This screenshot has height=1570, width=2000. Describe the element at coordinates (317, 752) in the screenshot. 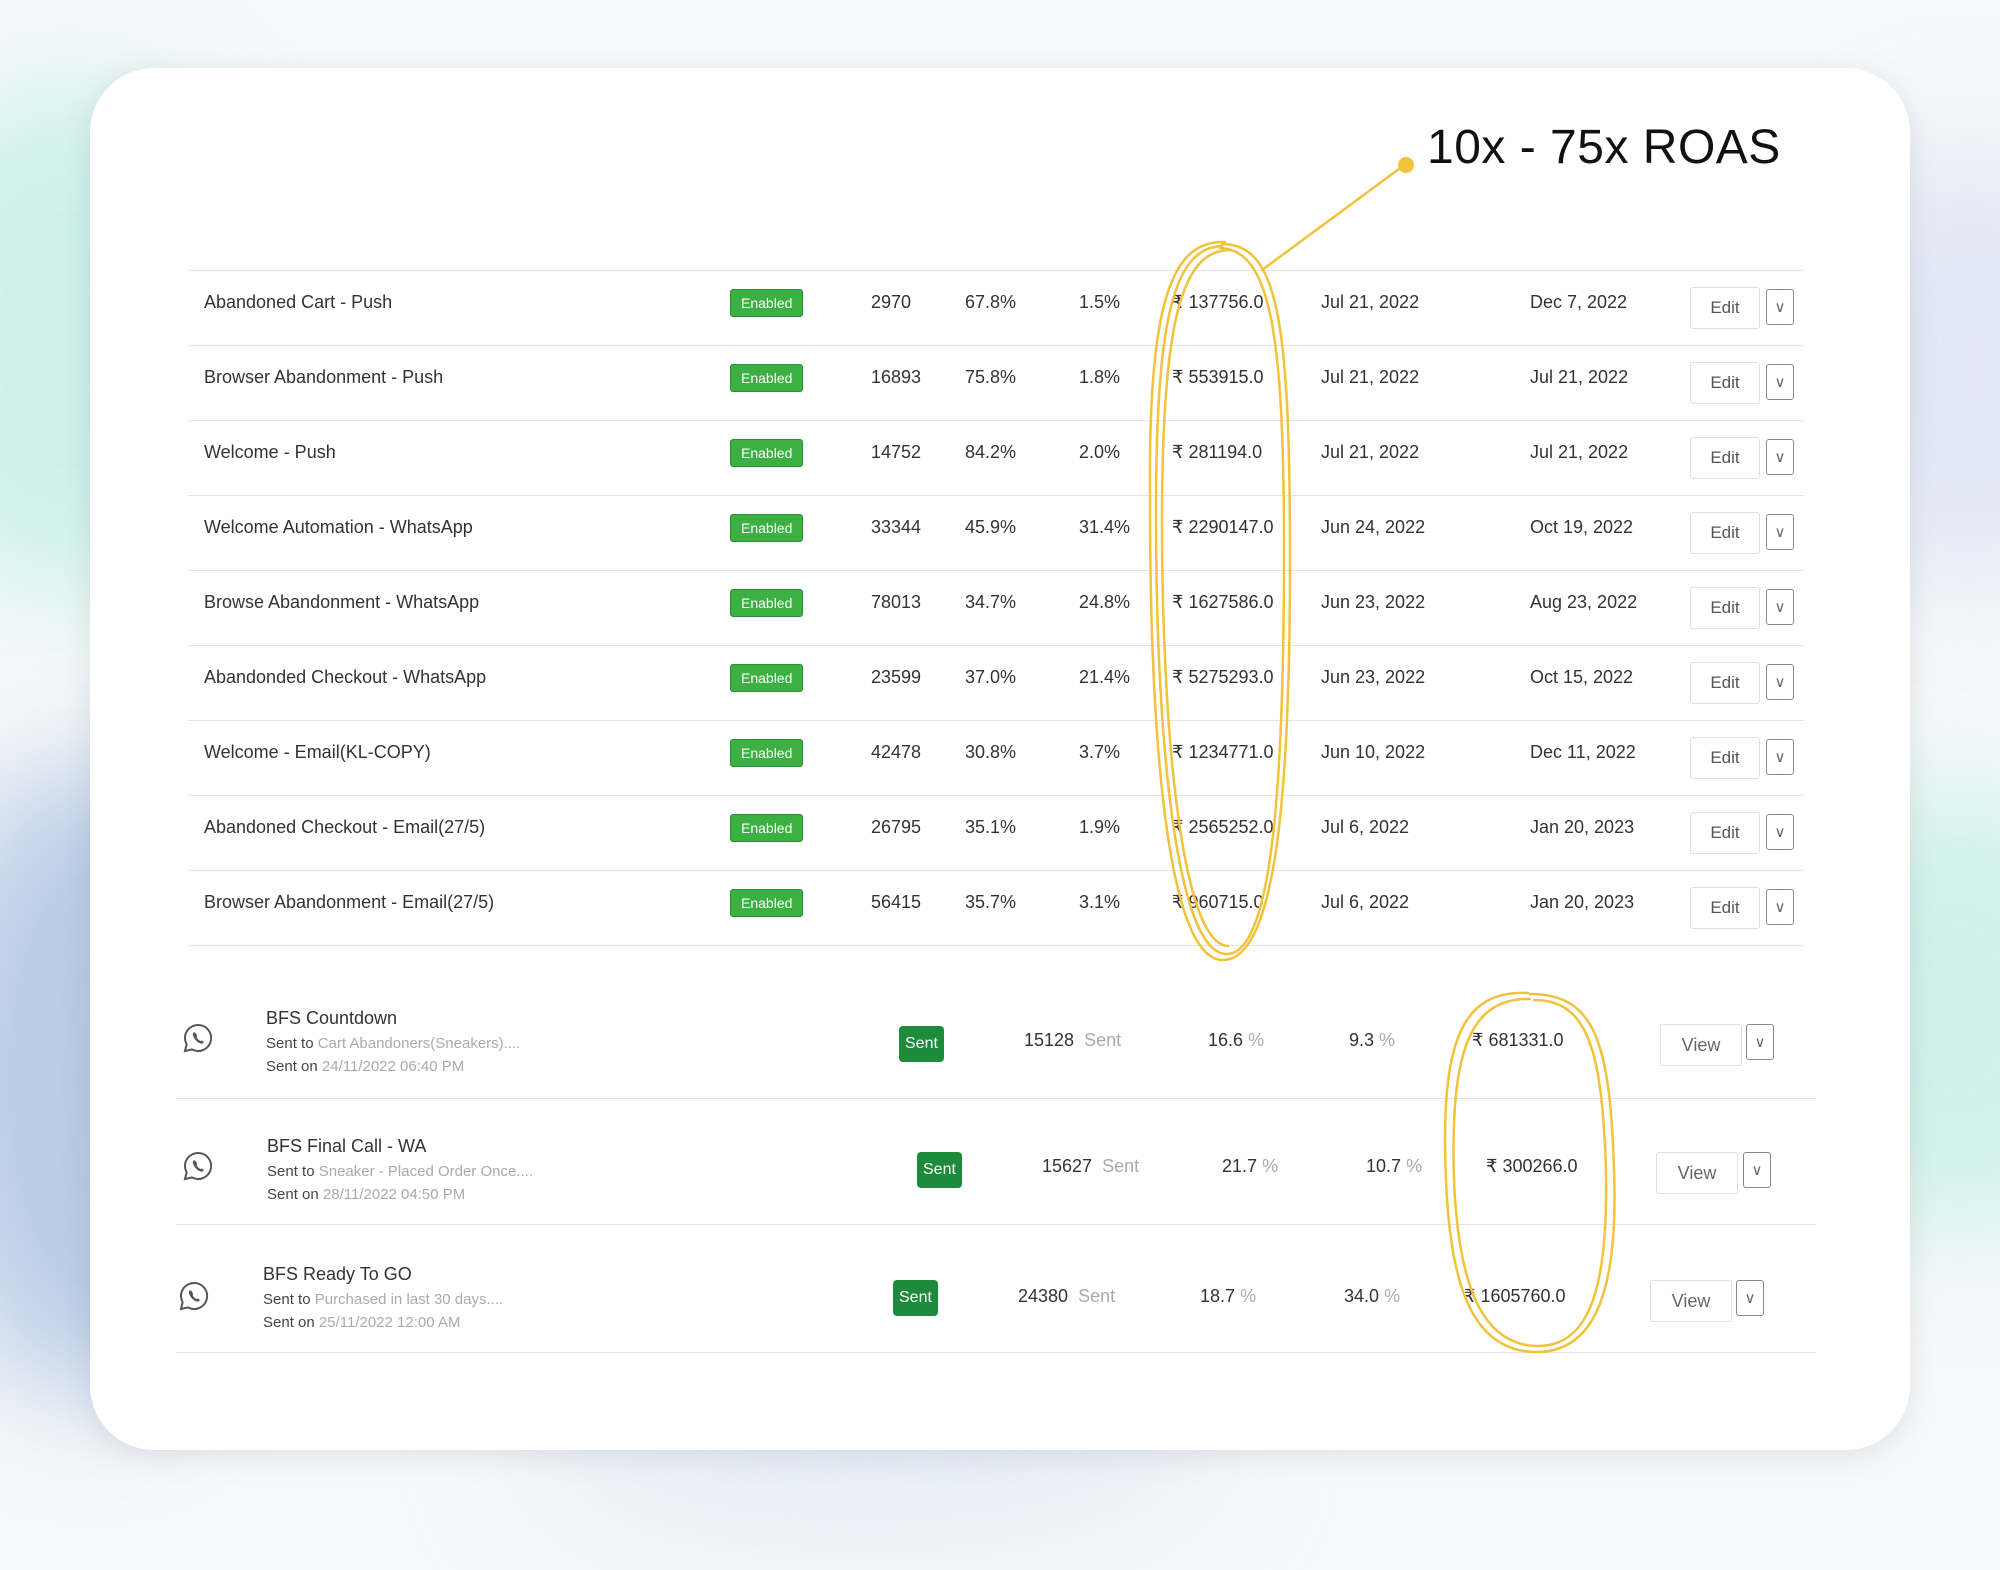

I see `automation-name: Welcome - Email(KL-COPY)` at that location.